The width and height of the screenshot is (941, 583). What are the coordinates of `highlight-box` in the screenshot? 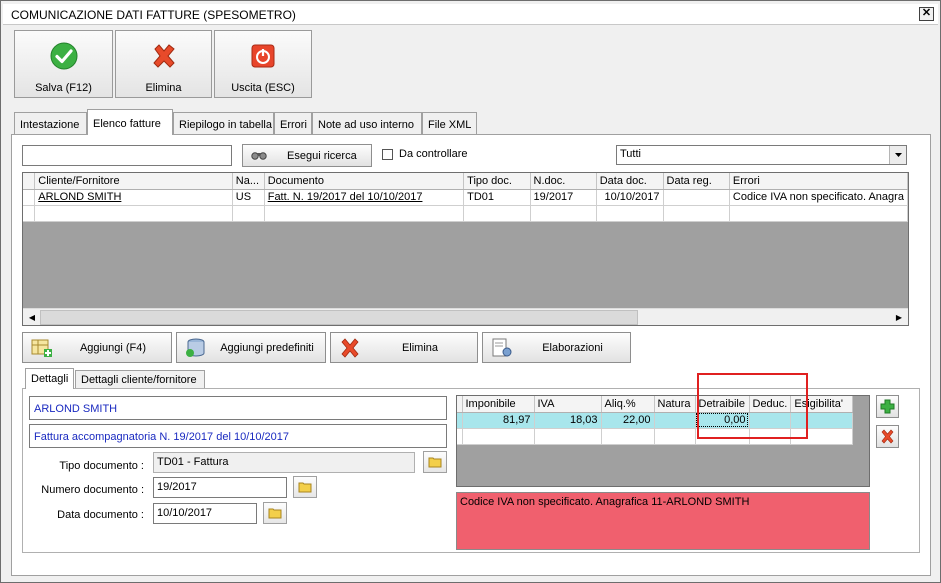 It's located at (752, 406).